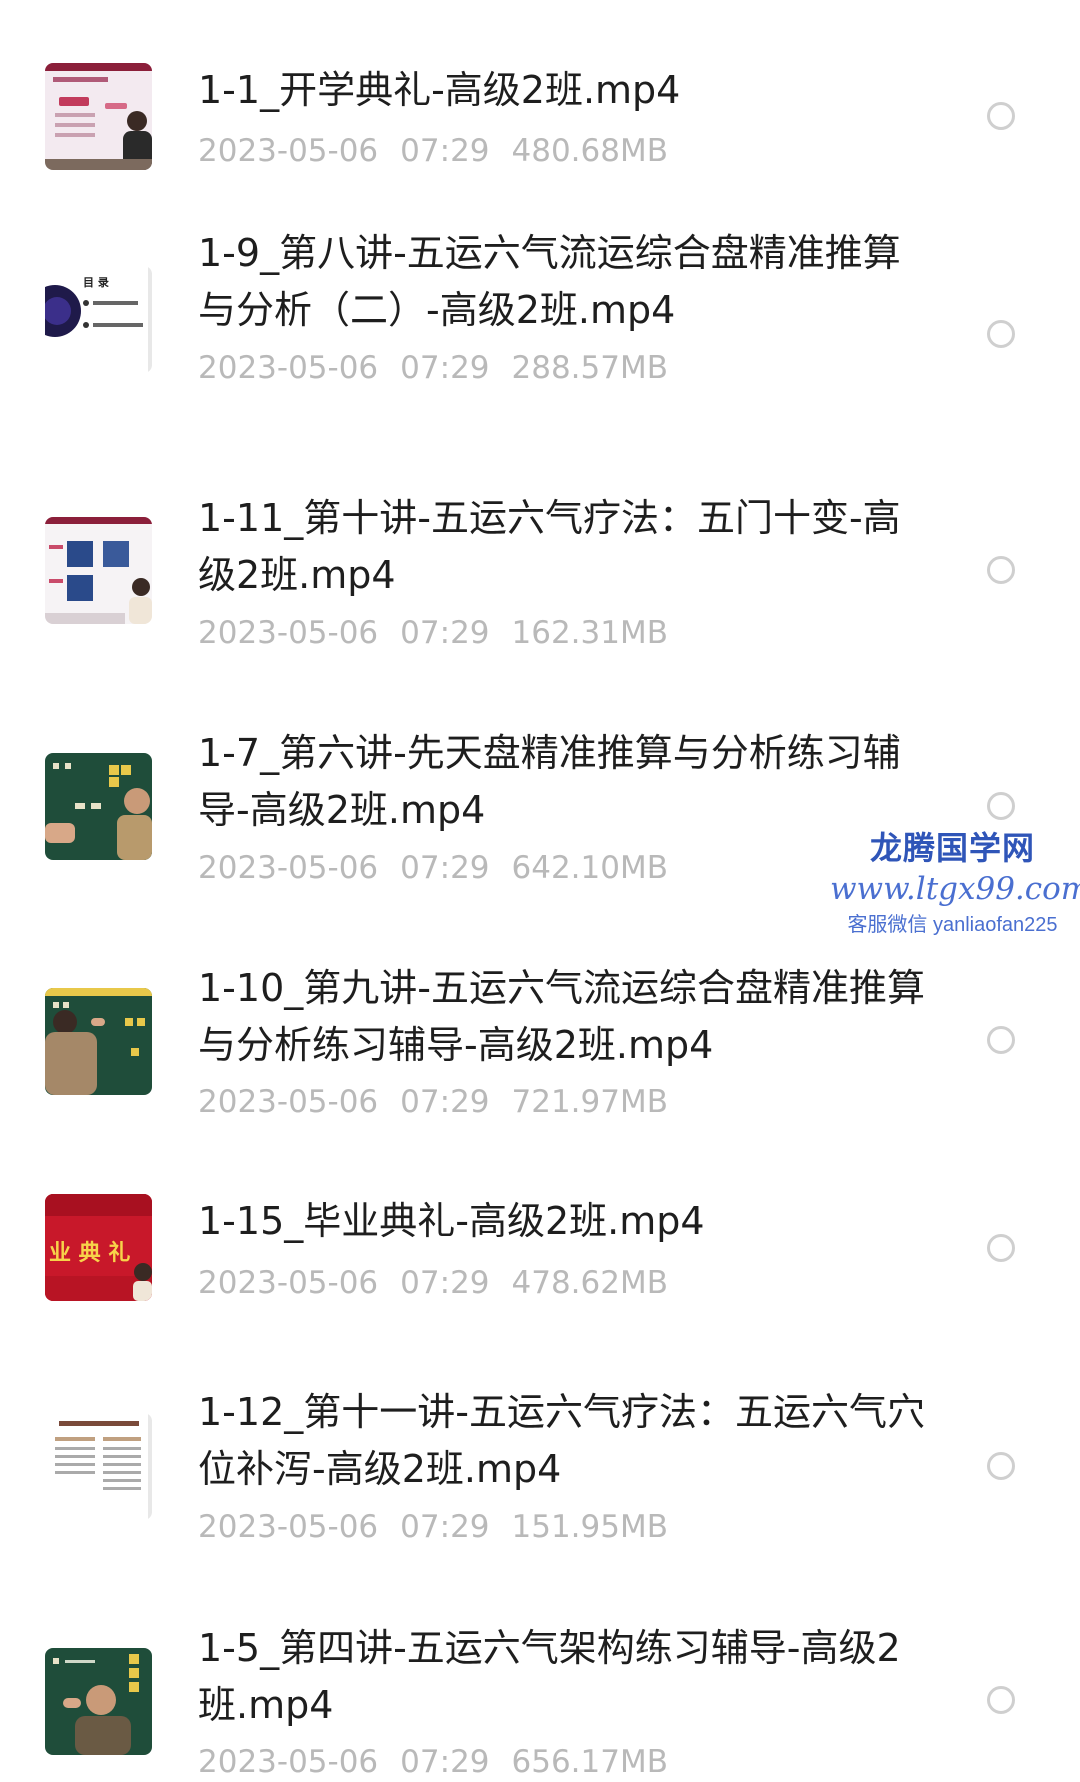 This screenshot has height=1782, width=1080. What do you see at coordinates (89, 1253) in the screenshot?
I see `thumb-graduation-text: 业 典 礼` at bounding box center [89, 1253].